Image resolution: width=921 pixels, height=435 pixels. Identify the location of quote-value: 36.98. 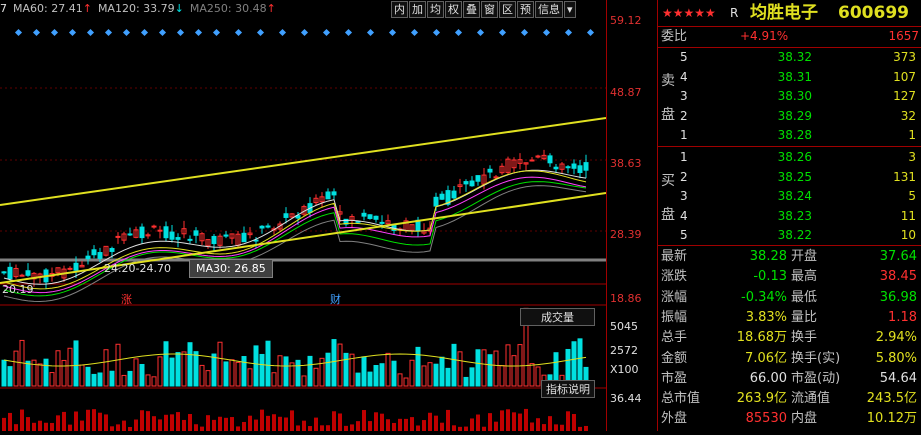
(898, 297).